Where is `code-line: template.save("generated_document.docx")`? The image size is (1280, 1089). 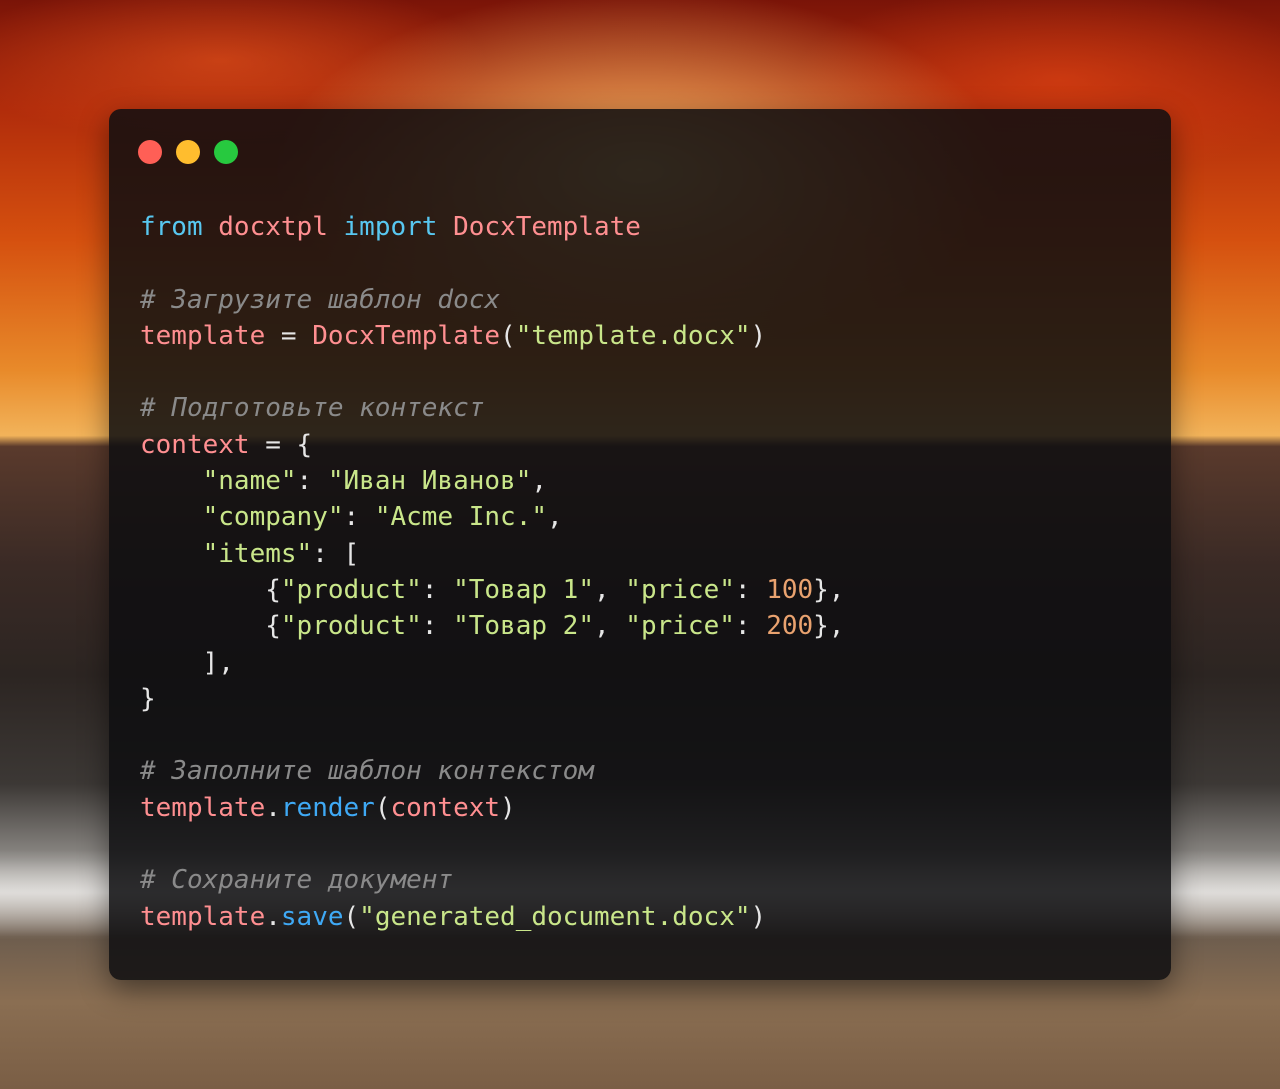
code-line: template.save("generated_document.docx") is located at coordinates (492, 917).